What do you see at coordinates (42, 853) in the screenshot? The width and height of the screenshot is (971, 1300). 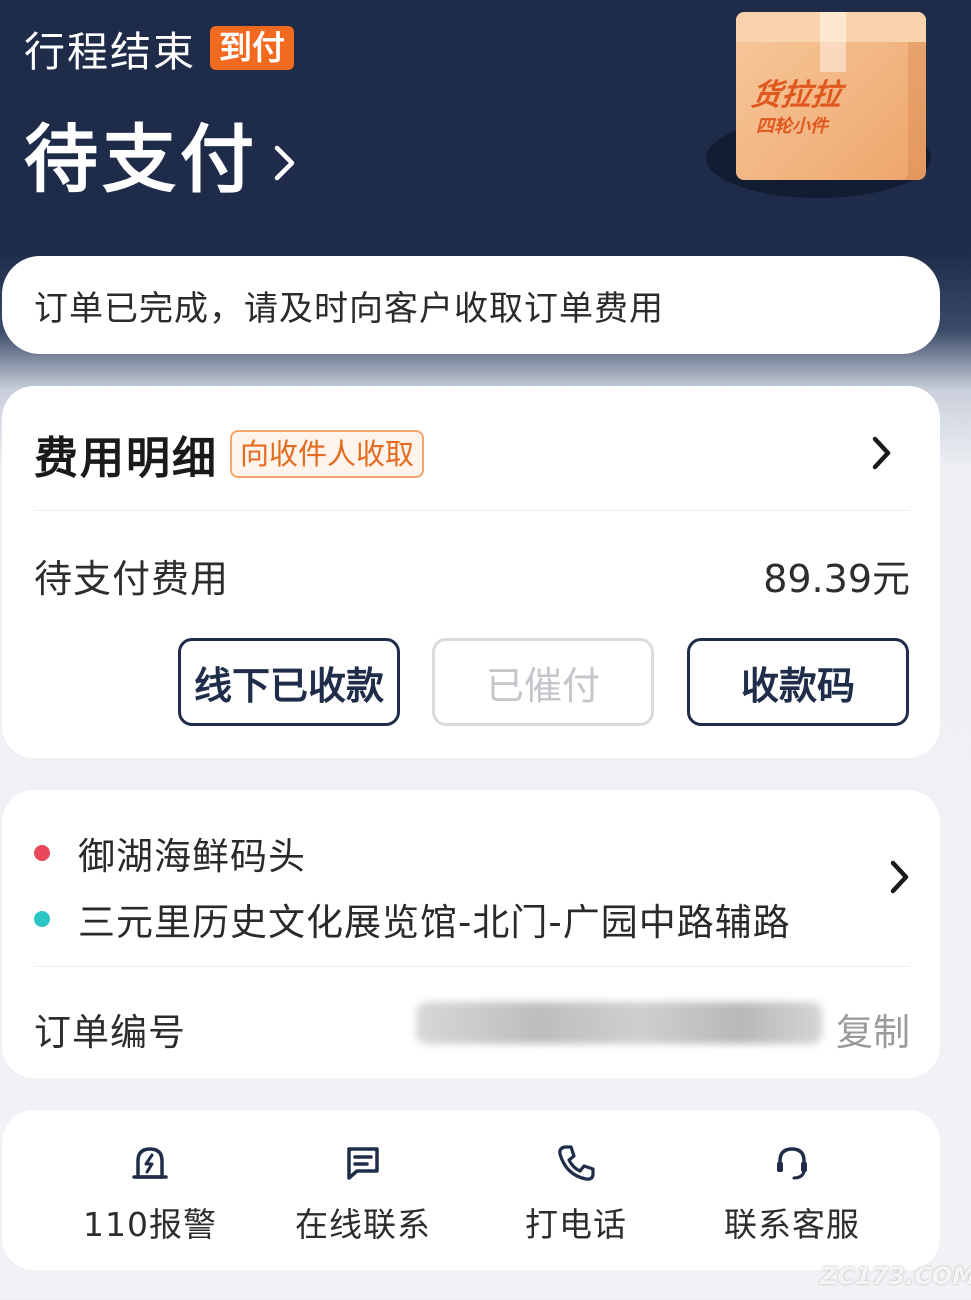 I see `pickup-dot-icon` at bounding box center [42, 853].